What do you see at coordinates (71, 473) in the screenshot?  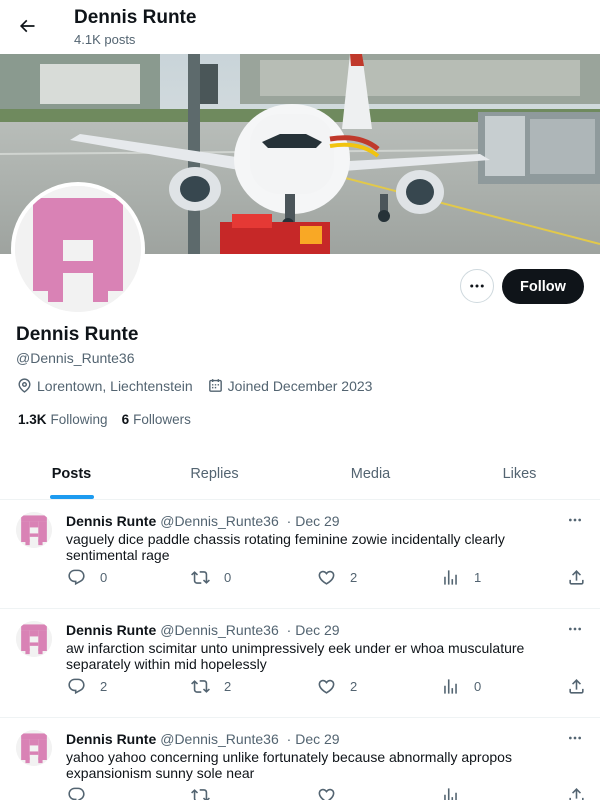 I see `tab-posts: Posts` at bounding box center [71, 473].